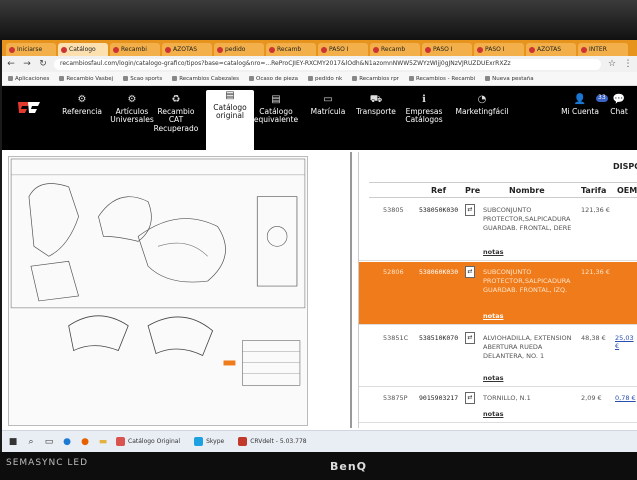 The image size is (637, 480). What do you see at coordinates (527, 190) in the screenshot?
I see `col-name: Nombre` at bounding box center [527, 190].